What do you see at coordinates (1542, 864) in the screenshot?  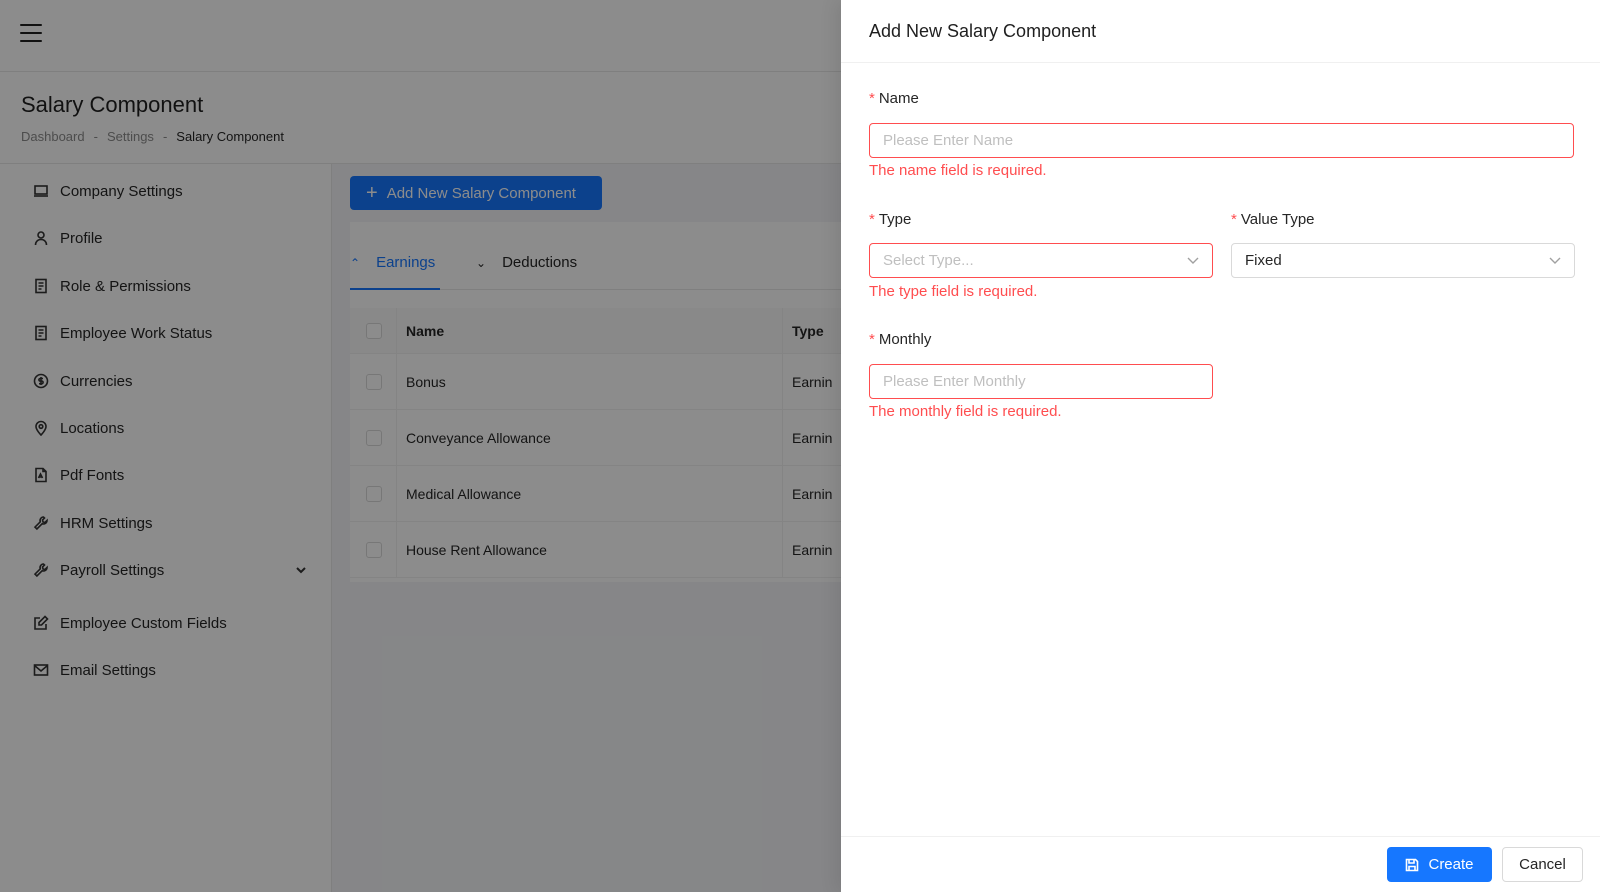 I see `cancel-button: Cancel` at bounding box center [1542, 864].